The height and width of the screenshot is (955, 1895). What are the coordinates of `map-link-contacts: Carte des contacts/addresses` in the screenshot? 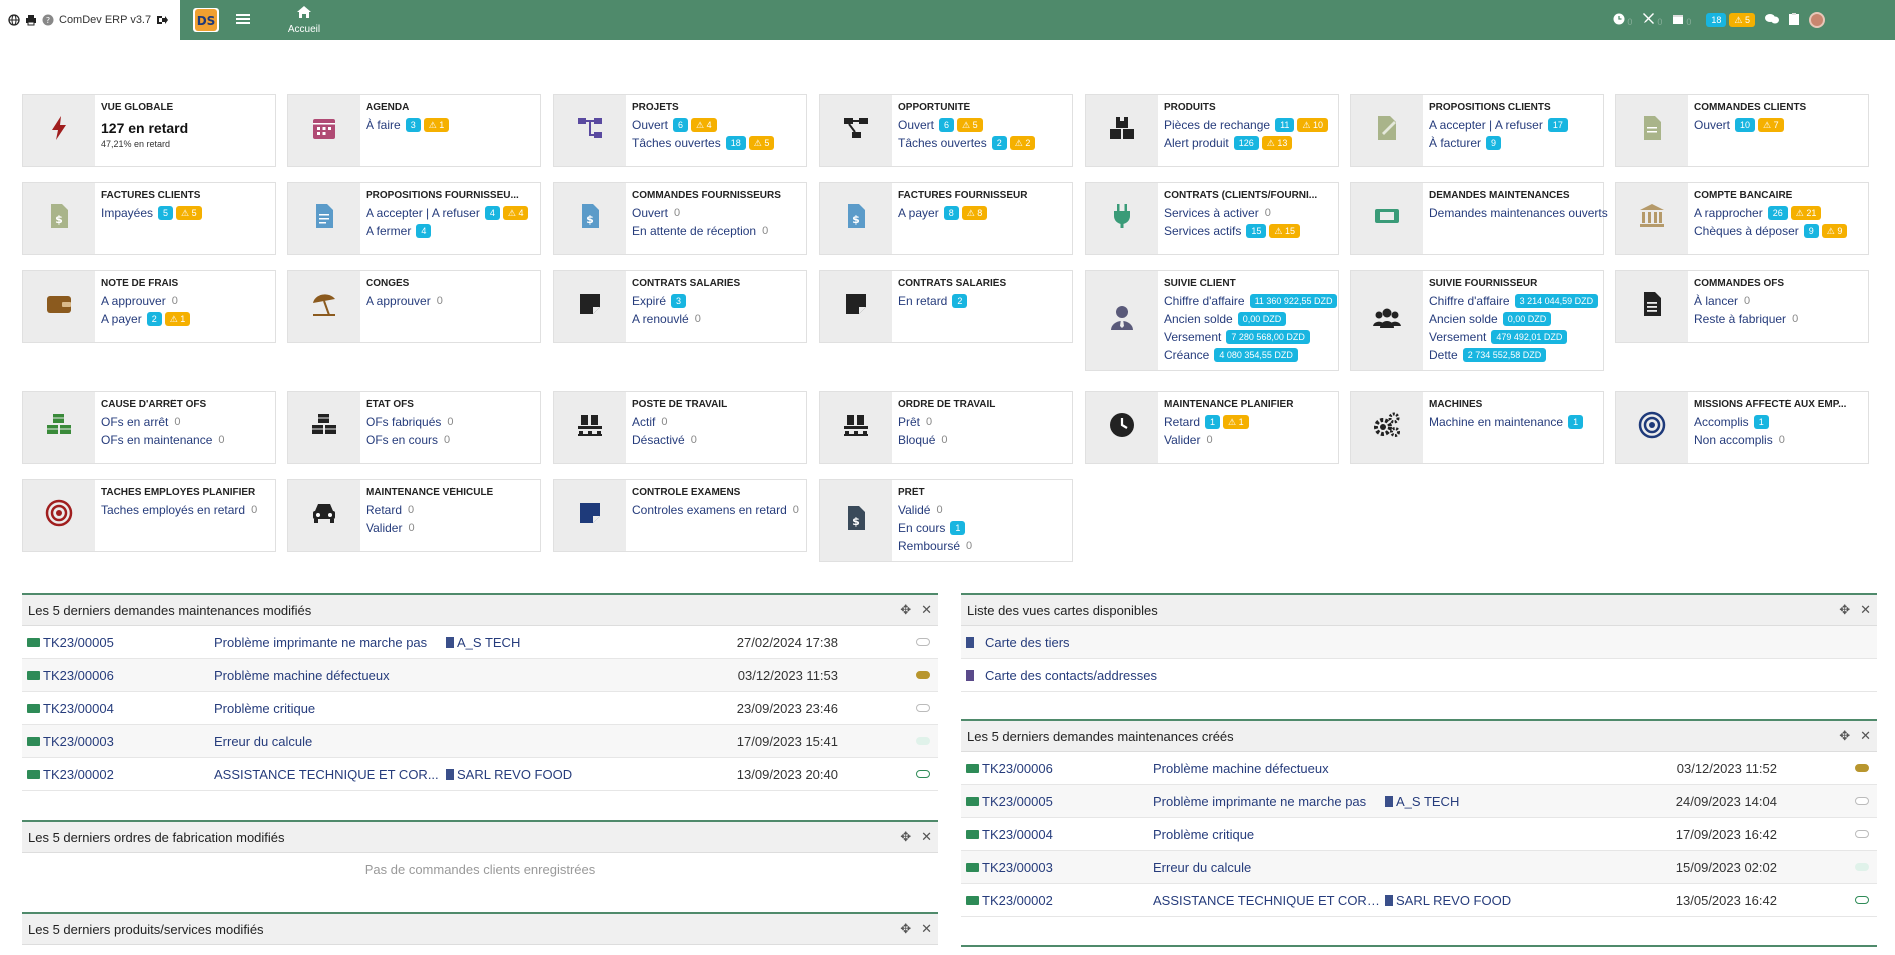 It's located at (1419, 675).